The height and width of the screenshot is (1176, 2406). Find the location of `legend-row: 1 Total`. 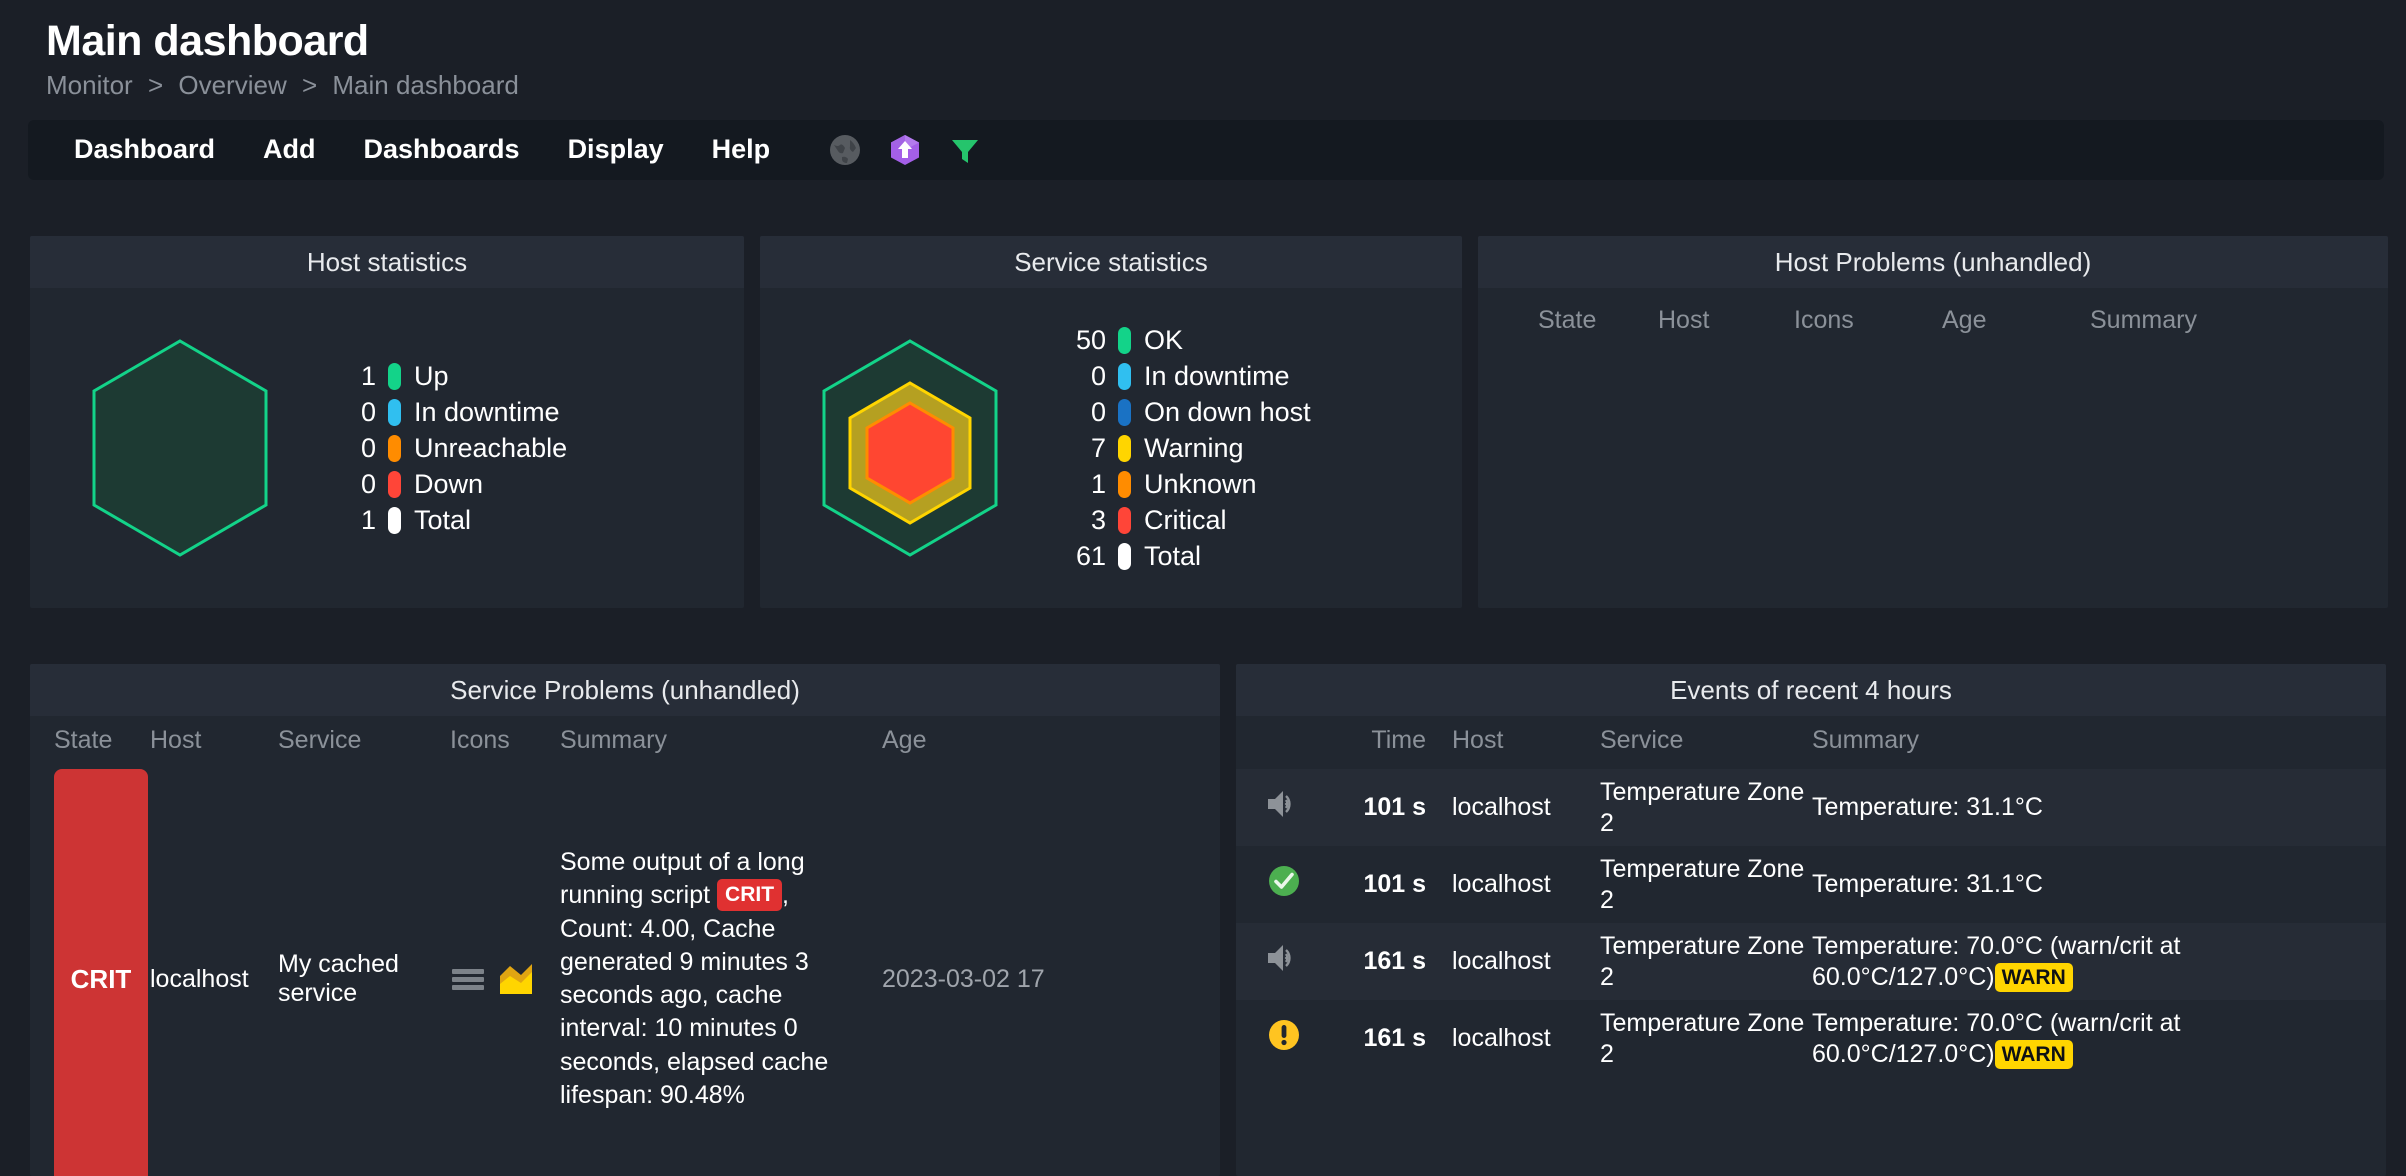

legend-row: 1 Total is located at coordinates (448, 520).